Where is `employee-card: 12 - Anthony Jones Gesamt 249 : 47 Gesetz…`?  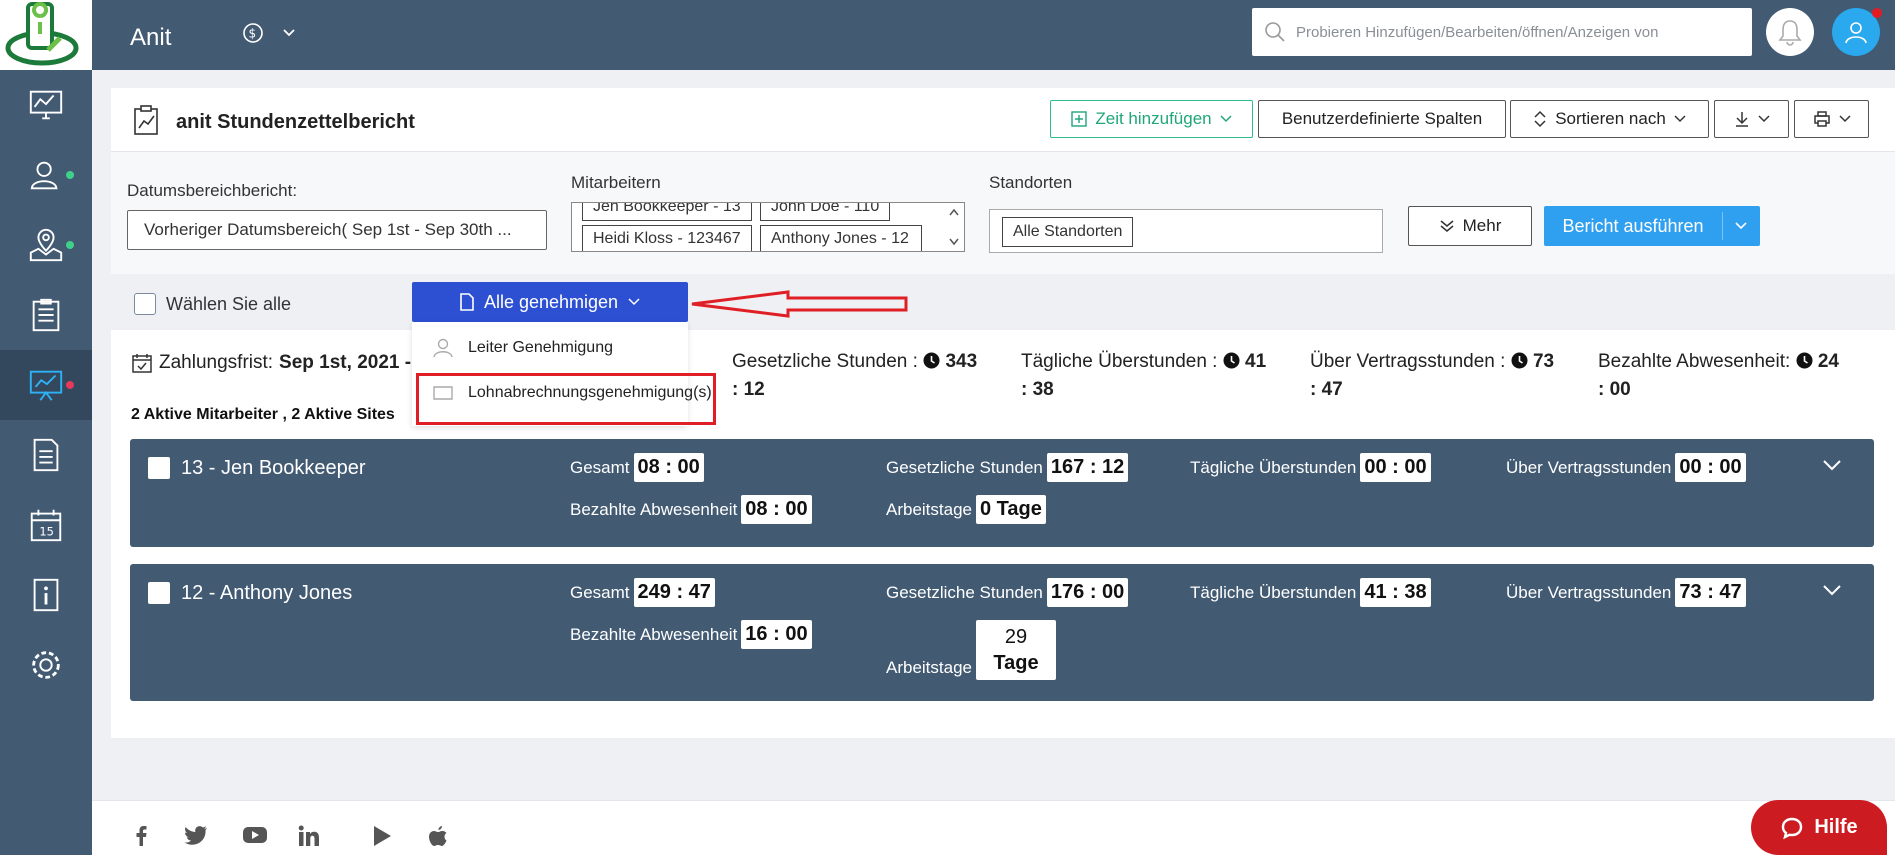
employee-card: 12 - Anthony Jones Gesamt 249 : 47 Gesetz… is located at coordinates (1002, 632).